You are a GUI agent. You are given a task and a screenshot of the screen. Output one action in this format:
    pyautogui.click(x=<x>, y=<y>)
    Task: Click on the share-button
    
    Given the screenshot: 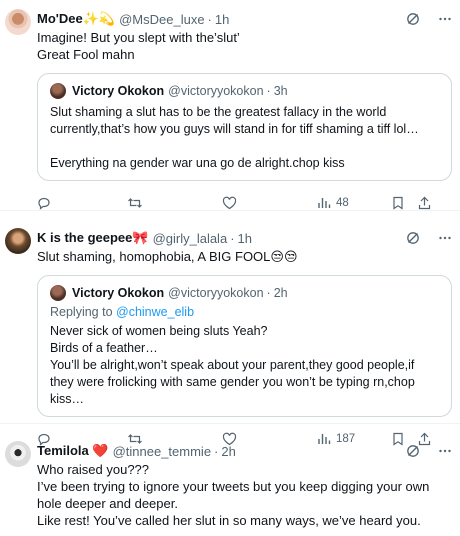 What is the action you would take?
    pyautogui.click(x=424, y=203)
    